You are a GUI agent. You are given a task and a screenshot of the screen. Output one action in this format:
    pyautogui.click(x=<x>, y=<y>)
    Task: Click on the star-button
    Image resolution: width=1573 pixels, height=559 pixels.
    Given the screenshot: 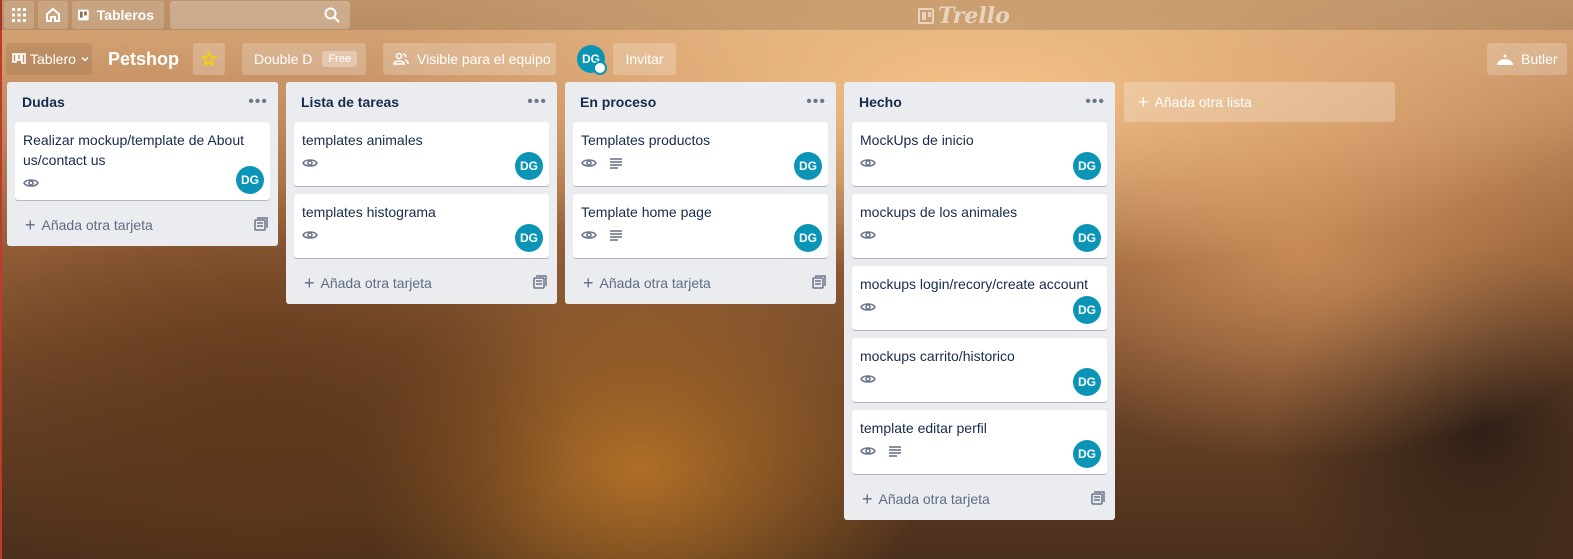 What is the action you would take?
    pyautogui.click(x=209, y=59)
    